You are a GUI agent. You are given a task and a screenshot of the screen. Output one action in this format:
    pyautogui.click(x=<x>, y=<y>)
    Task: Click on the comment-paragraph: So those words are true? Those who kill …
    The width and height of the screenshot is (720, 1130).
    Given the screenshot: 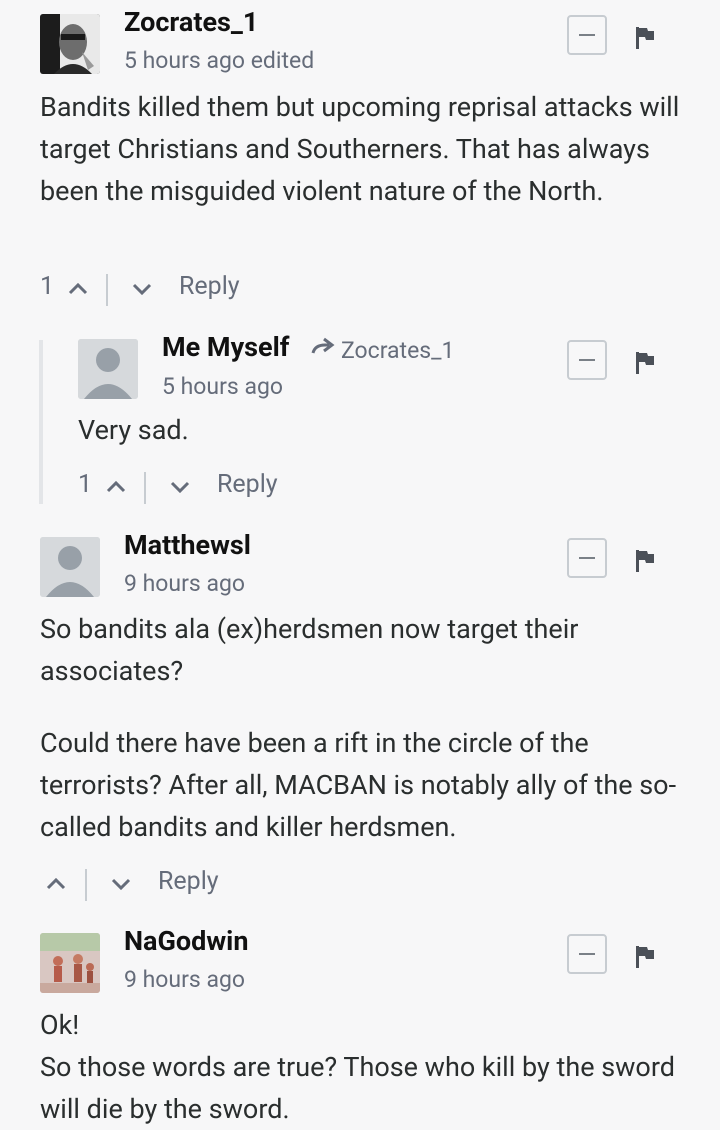 What is the action you would take?
    pyautogui.click(x=357, y=1088)
    